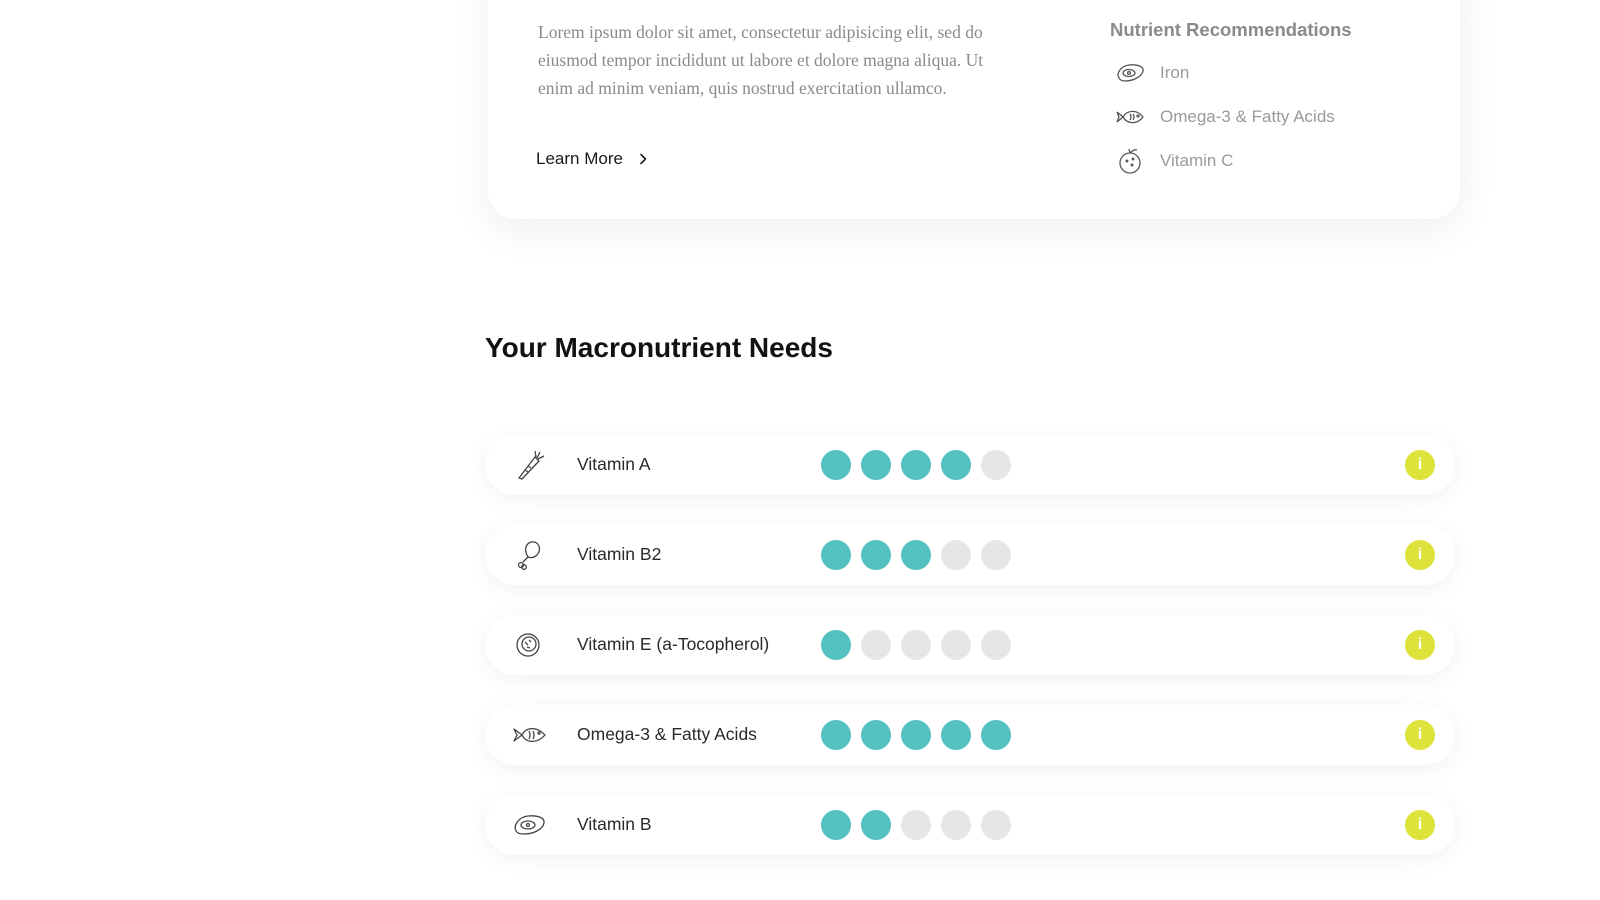 This screenshot has height=900, width=1600. What do you see at coordinates (659, 347) in the screenshot?
I see `section-title: Your Macronutrient Needs` at bounding box center [659, 347].